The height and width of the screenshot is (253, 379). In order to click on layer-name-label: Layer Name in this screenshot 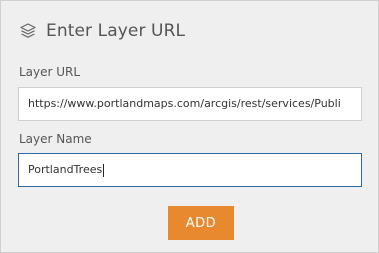, I will do `click(55, 139)`.